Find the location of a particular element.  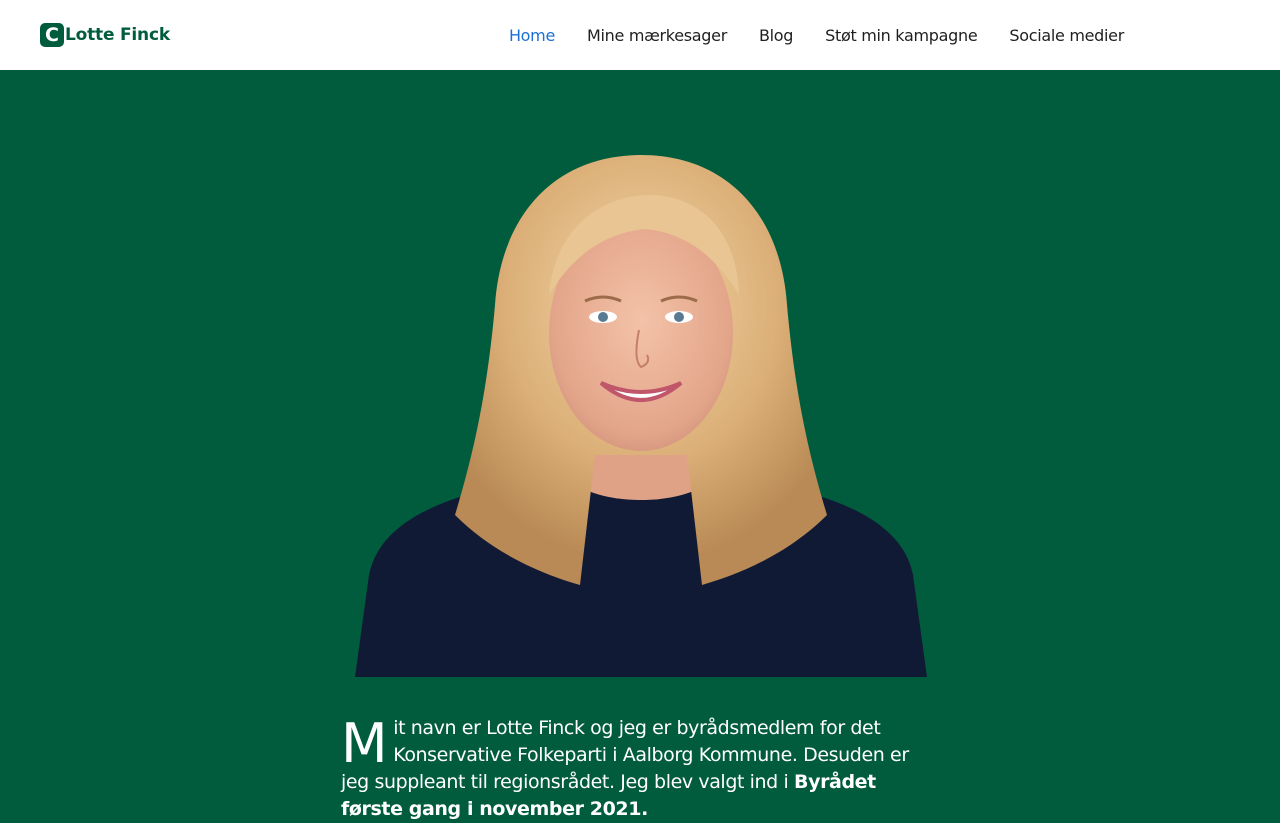

nav-item-kampagne: Støt min kampagne is located at coordinates (901, 35).